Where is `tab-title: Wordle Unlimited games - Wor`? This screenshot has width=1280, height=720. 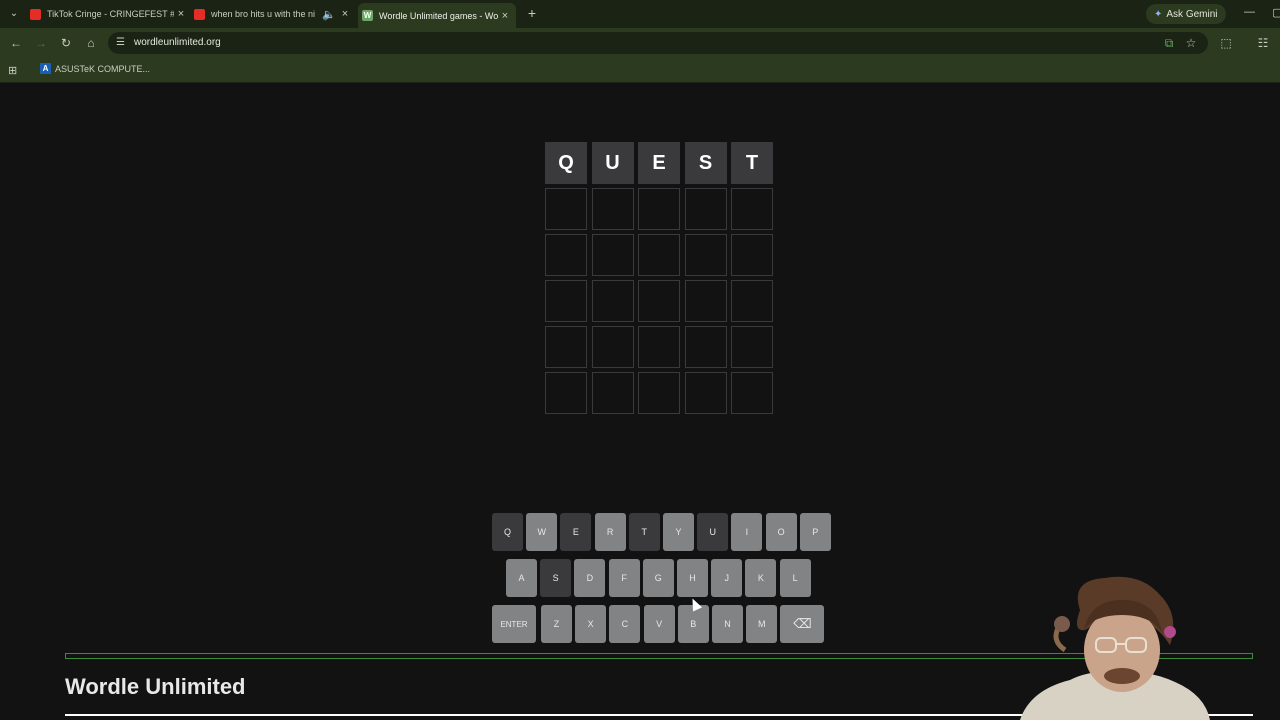
tab-title: Wordle Unlimited games - Wor is located at coordinates (438, 15).